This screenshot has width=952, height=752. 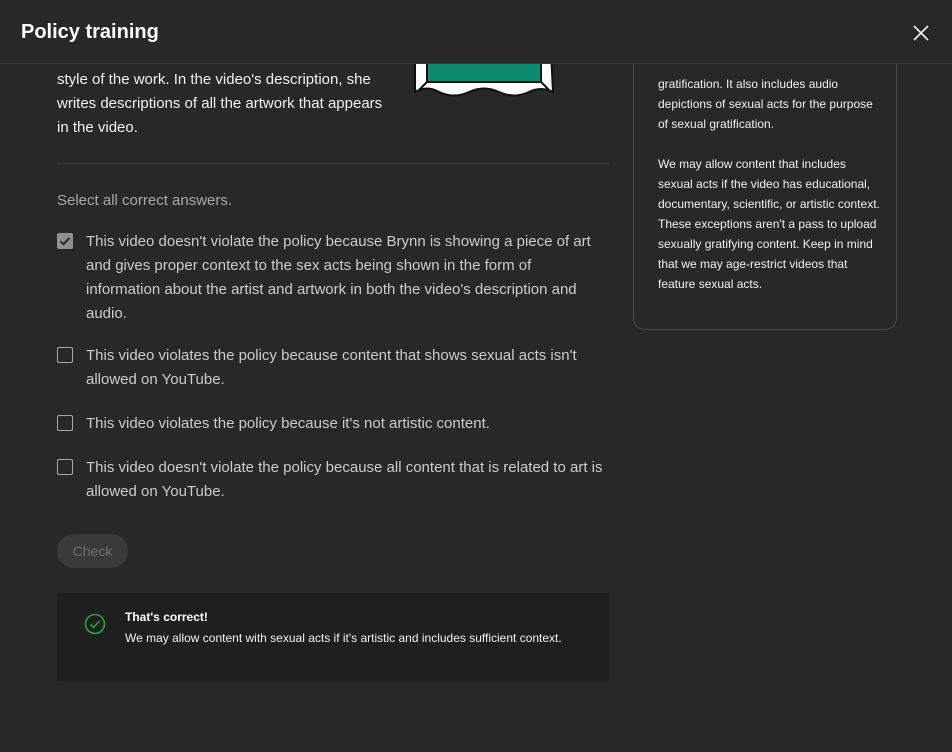 I want to click on checkmark-icon, so click(x=64, y=241).